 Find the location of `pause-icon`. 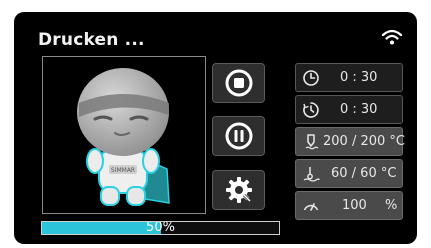

pause-icon is located at coordinates (238, 136).